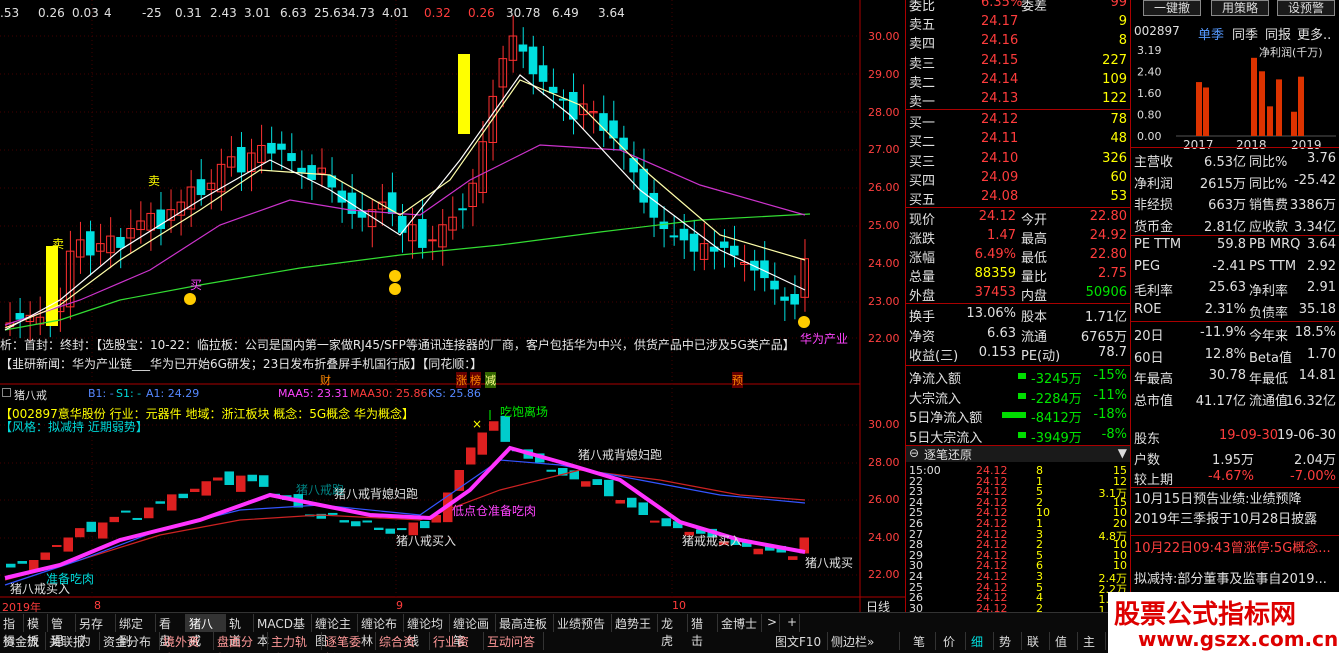 The height and width of the screenshot is (653, 1339). I want to click on tab-more: 更多.., so click(1314, 33).